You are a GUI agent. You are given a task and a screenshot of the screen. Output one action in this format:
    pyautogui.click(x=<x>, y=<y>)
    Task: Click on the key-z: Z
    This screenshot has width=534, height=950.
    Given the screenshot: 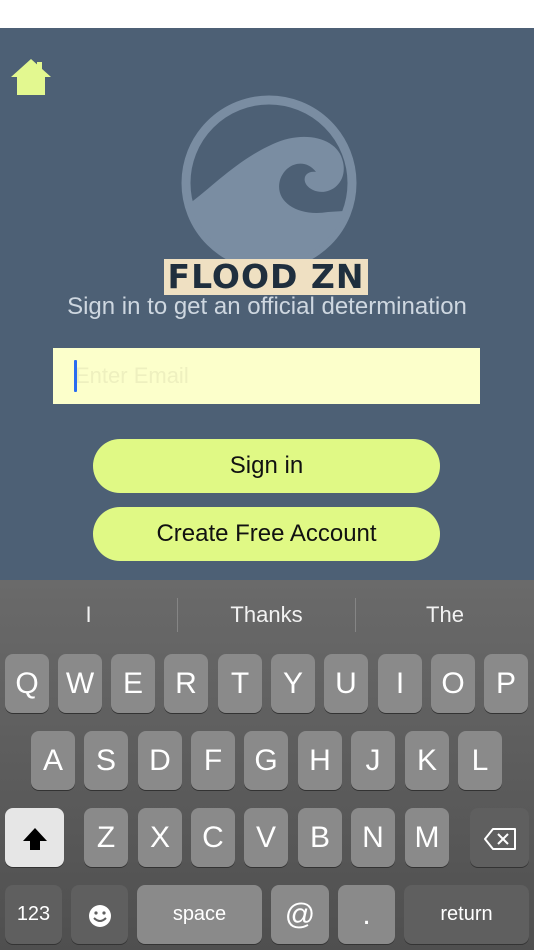 What is the action you would take?
    pyautogui.click(x=106, y=837)
    